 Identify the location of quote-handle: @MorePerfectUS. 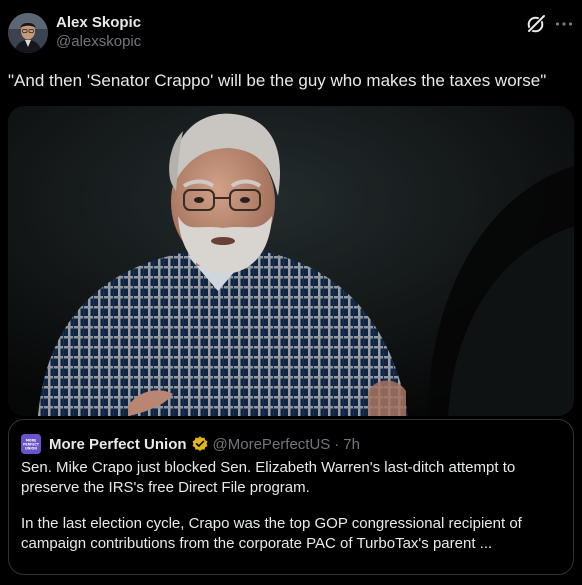
(272, 444).